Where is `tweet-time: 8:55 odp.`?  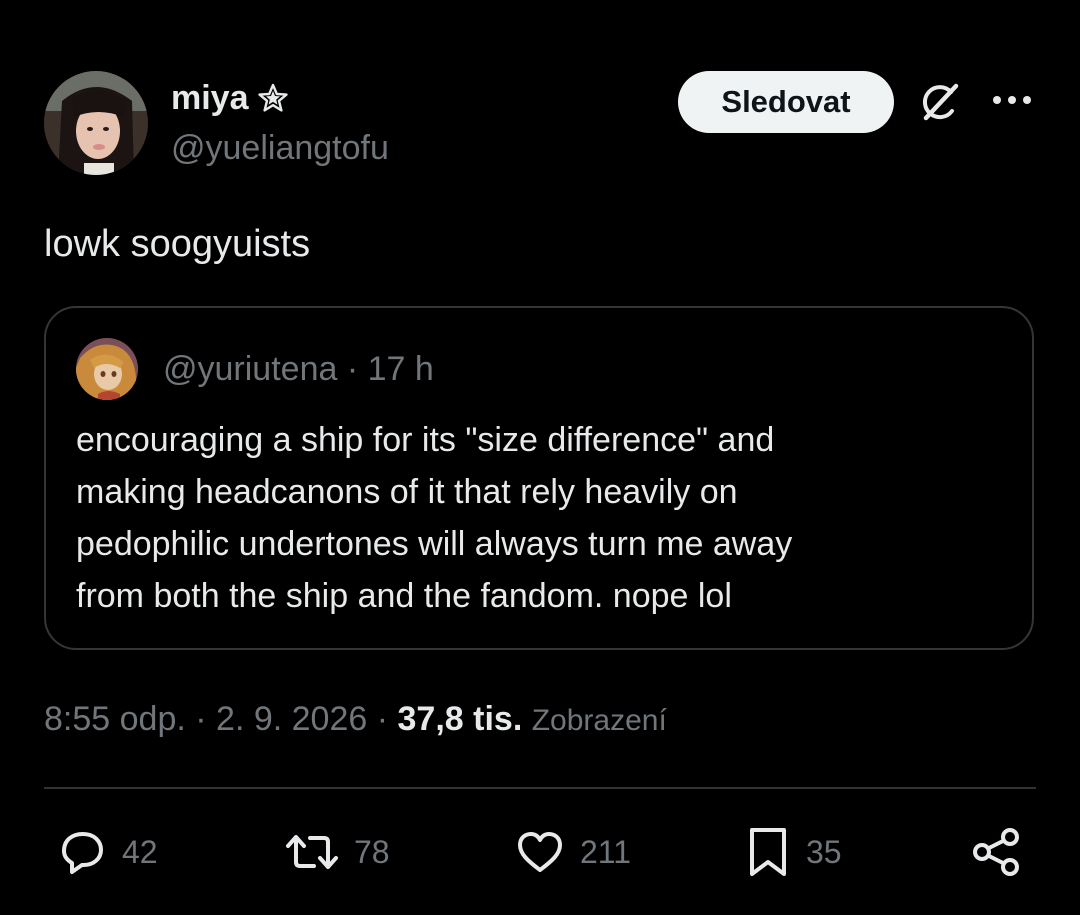 tweet-time: 8:55 odp. is located at coordinates (115, 719).